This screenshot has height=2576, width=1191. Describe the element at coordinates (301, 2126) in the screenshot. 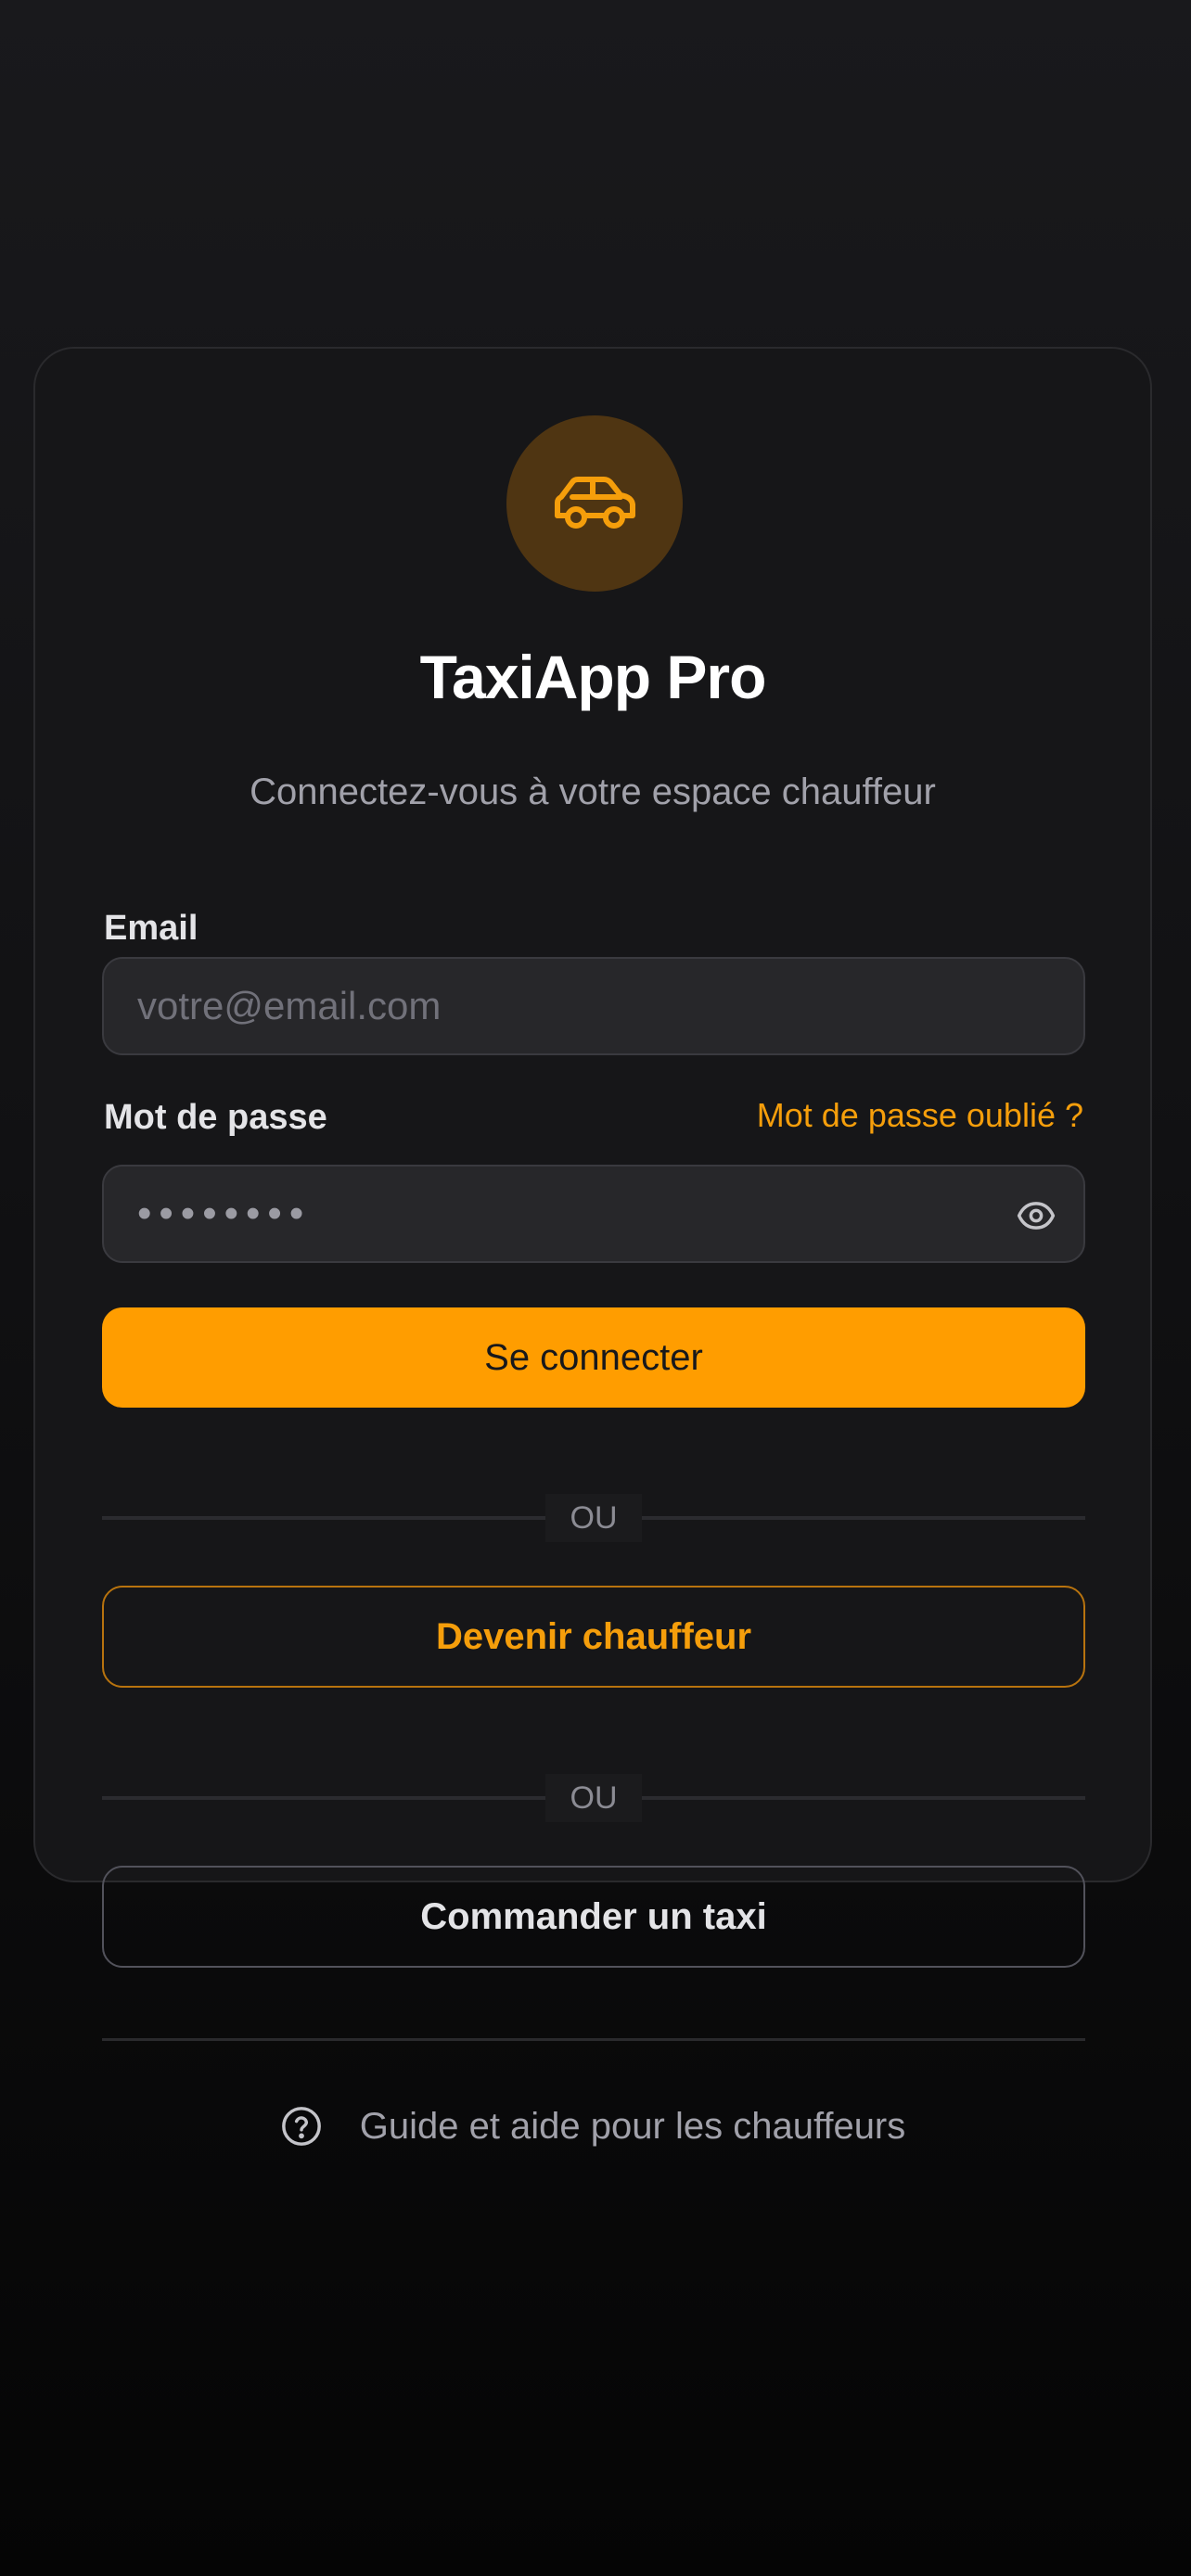

I see `help-circle-icon` at that location.